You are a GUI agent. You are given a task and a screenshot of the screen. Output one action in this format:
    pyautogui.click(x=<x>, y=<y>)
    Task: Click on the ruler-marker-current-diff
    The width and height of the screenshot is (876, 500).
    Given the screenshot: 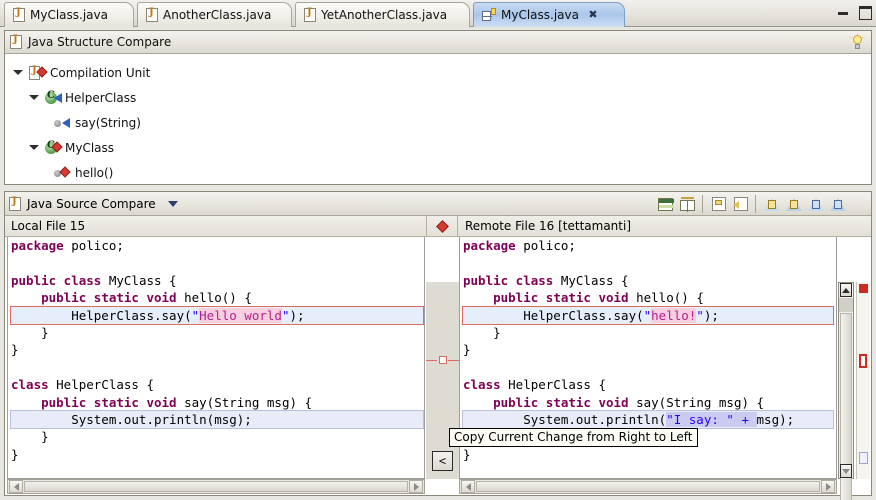 What is the action you would take?
    pyautogui.click(x=863, y=361)
    